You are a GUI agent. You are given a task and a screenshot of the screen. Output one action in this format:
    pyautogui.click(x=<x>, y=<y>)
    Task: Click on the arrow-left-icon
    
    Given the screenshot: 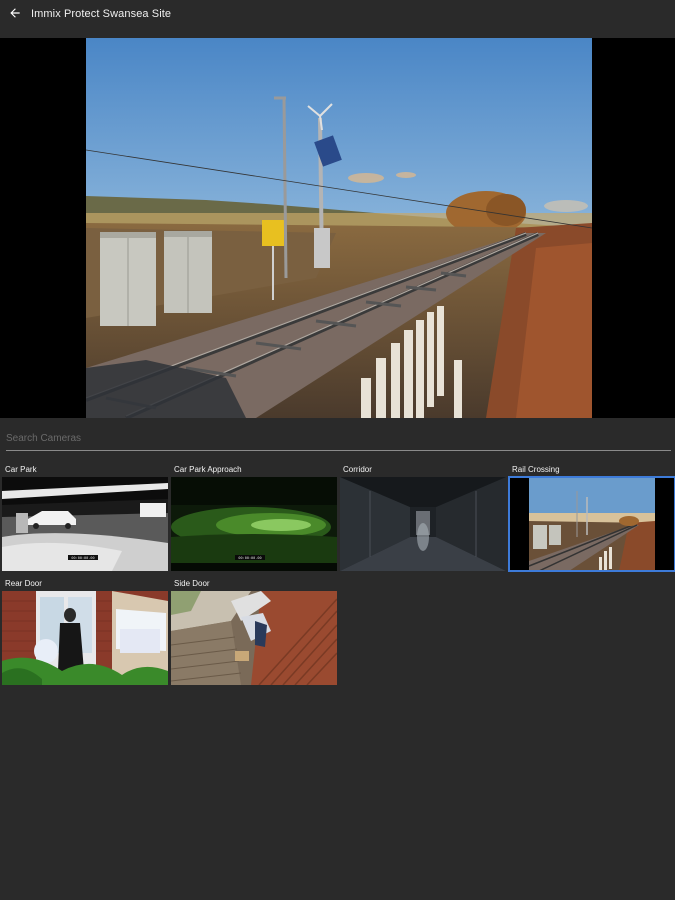 What is the action you would take?
    pyautogui.click(x=15, y=13)
    